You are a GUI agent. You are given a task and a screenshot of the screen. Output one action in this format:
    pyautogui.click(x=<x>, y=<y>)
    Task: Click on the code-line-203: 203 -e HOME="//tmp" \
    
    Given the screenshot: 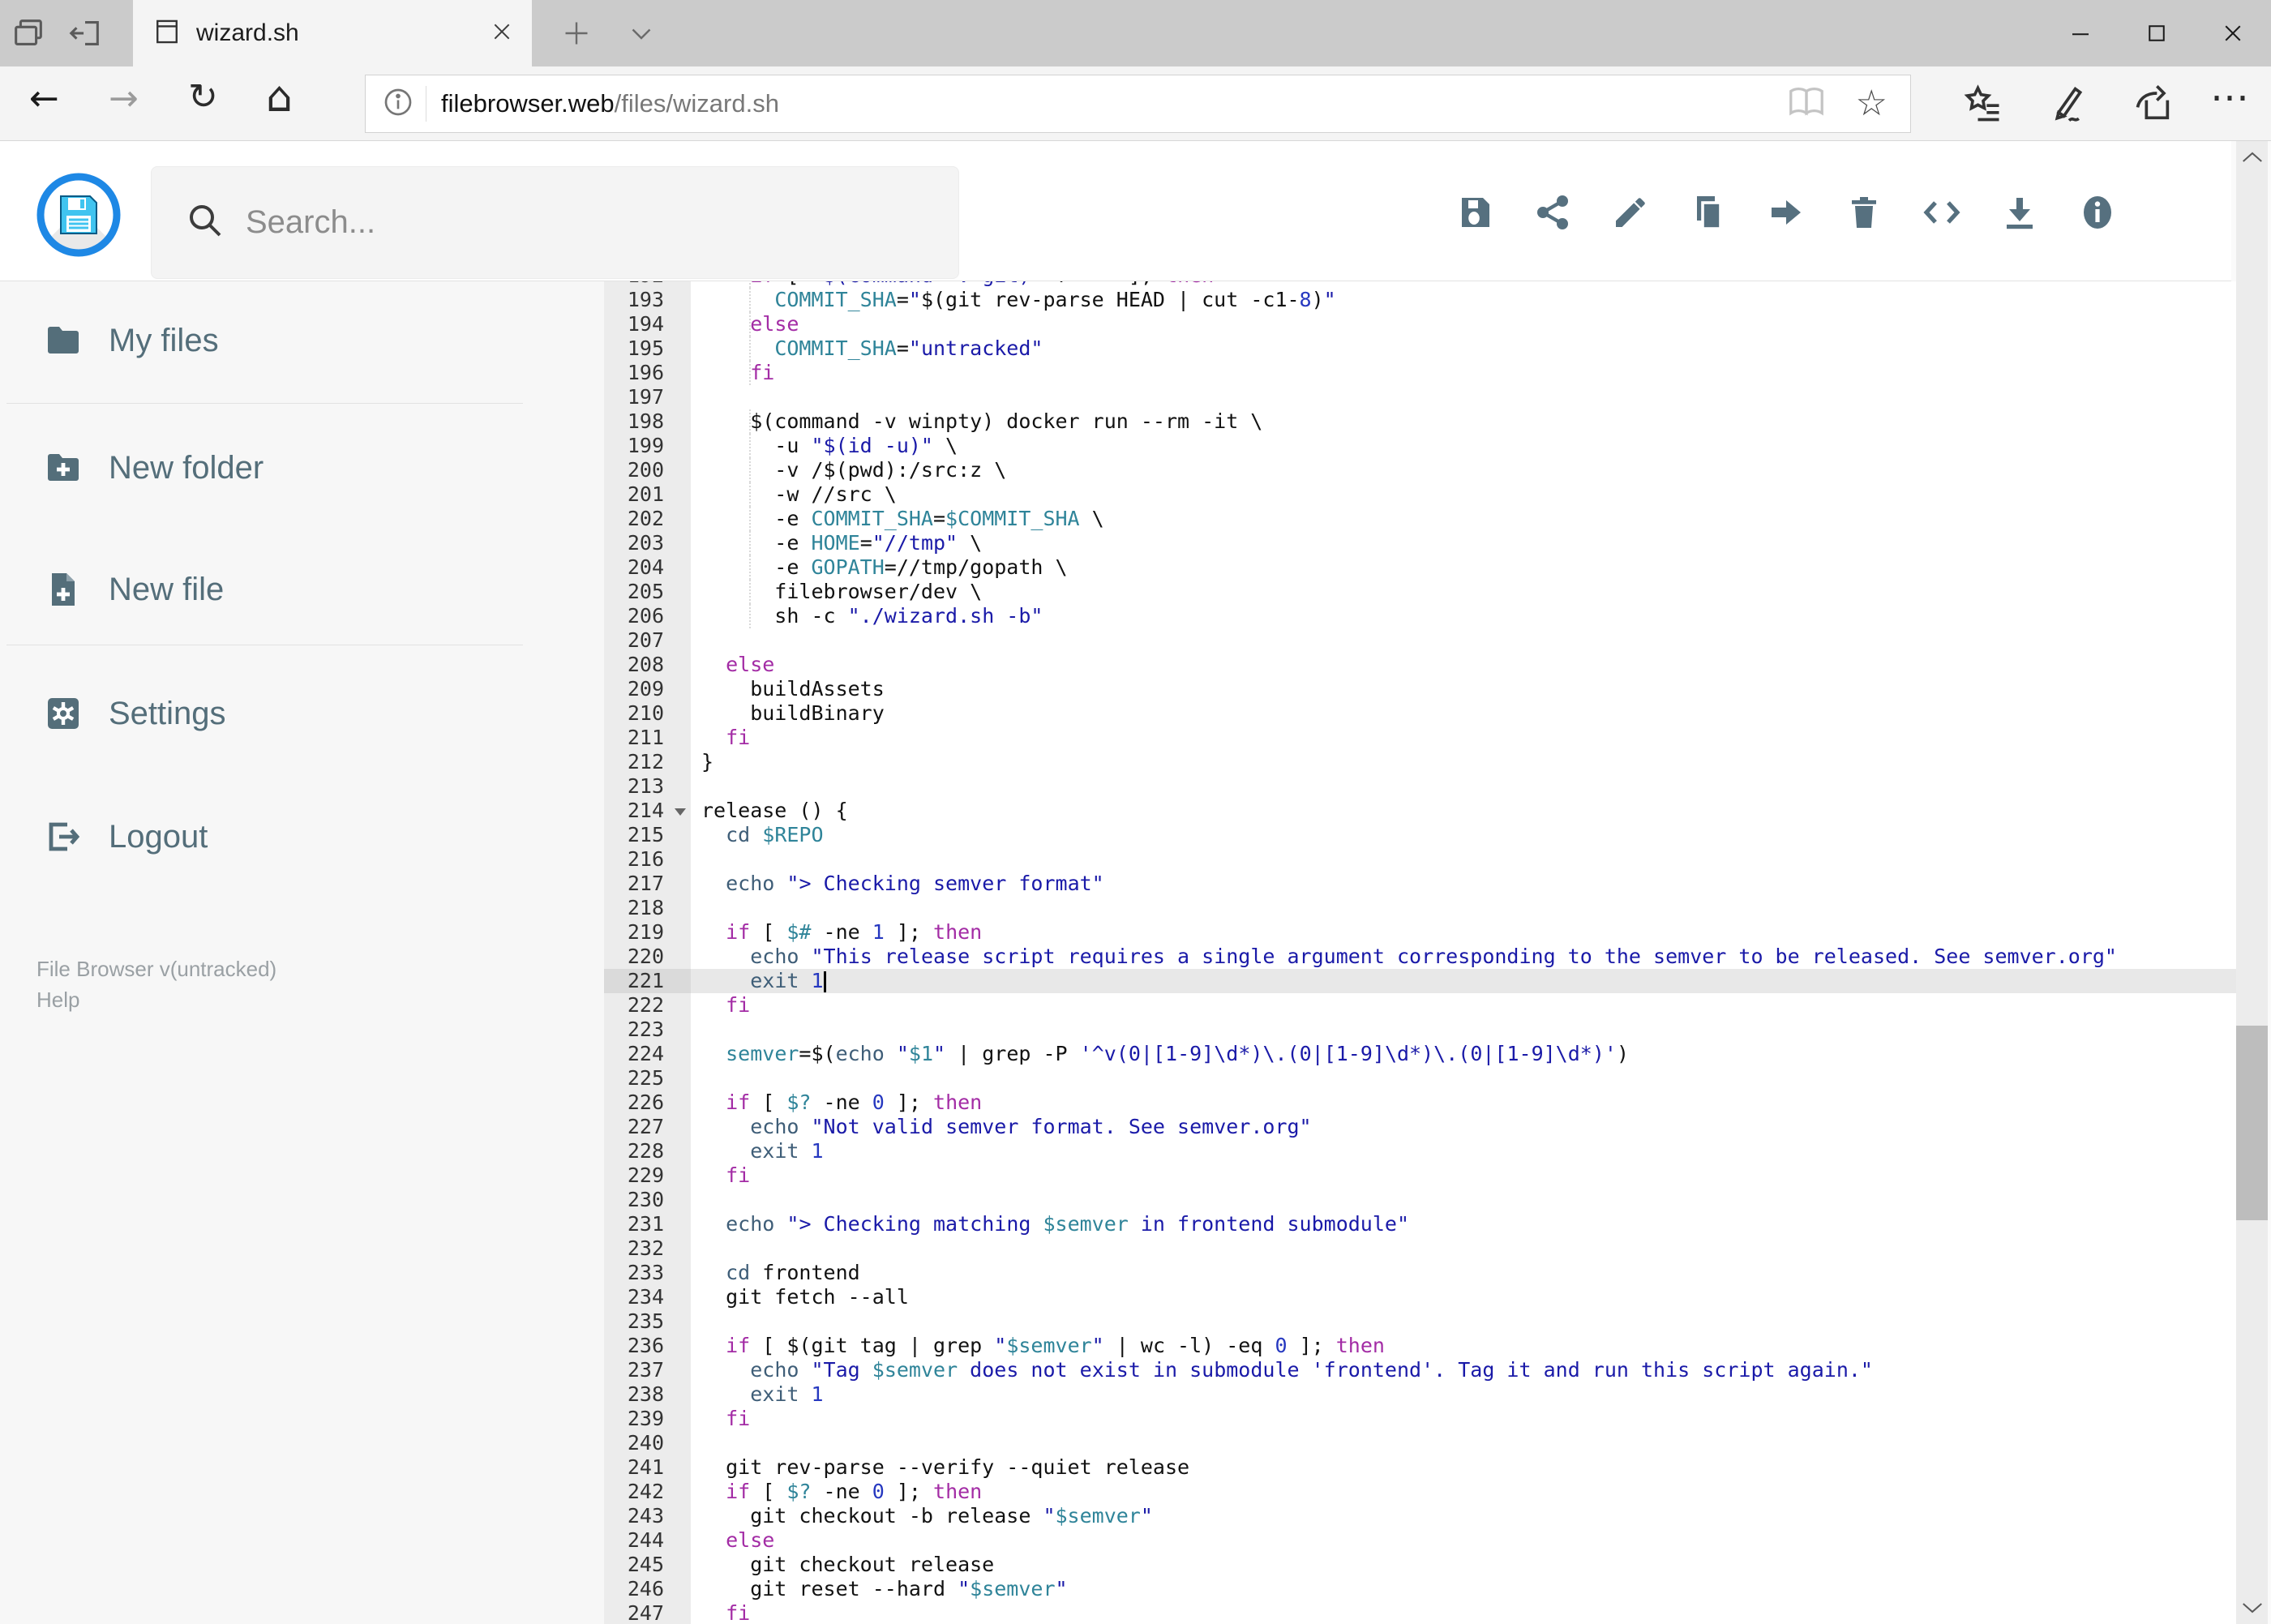 What is the action you would take?
    pyautogui.click(x=1420, y=543)
    